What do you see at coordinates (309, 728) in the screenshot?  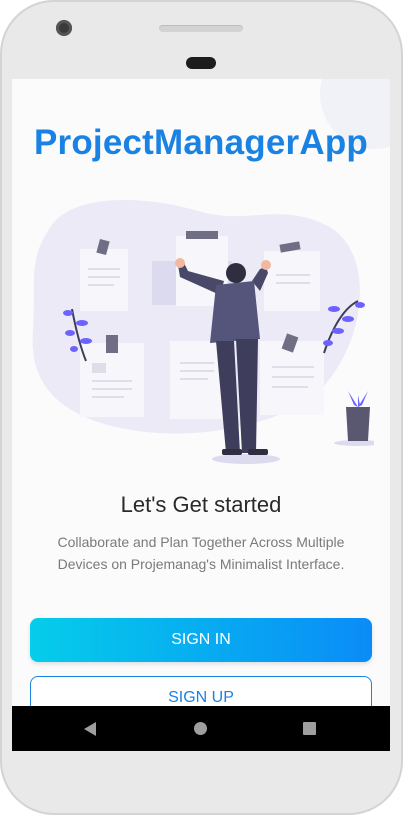 I see `recents-icon` at bounding box center [309, 728].